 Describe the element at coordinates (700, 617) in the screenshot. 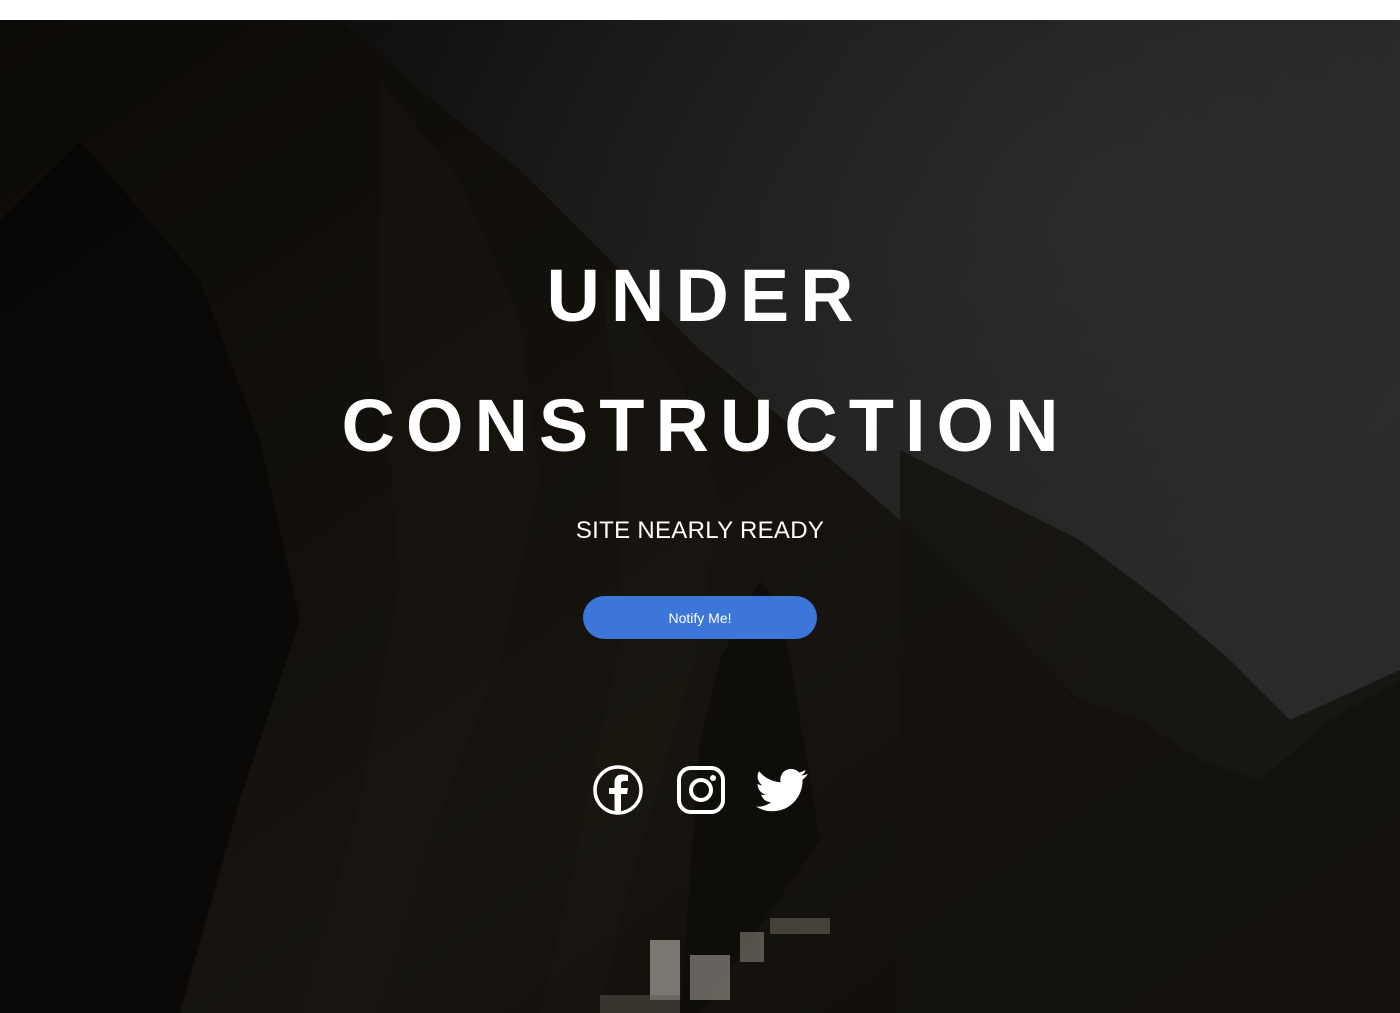

I see `notify-me-button: Notify Me!` at that location.